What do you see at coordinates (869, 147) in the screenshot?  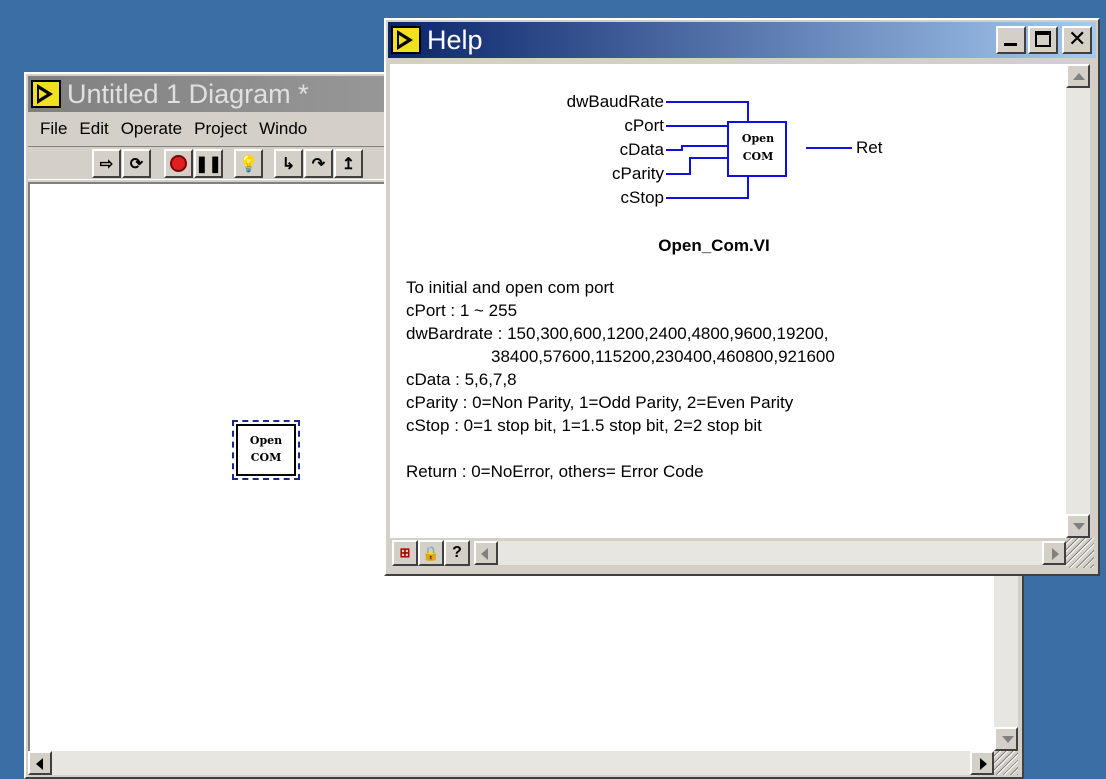 I see `terminal-ret: Ret` at bounding box center [869, 147].